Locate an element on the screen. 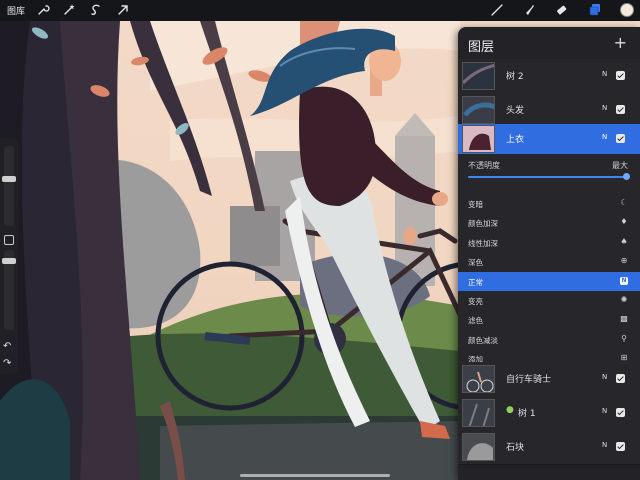  layers-icon is located at coordinates (595, 10).